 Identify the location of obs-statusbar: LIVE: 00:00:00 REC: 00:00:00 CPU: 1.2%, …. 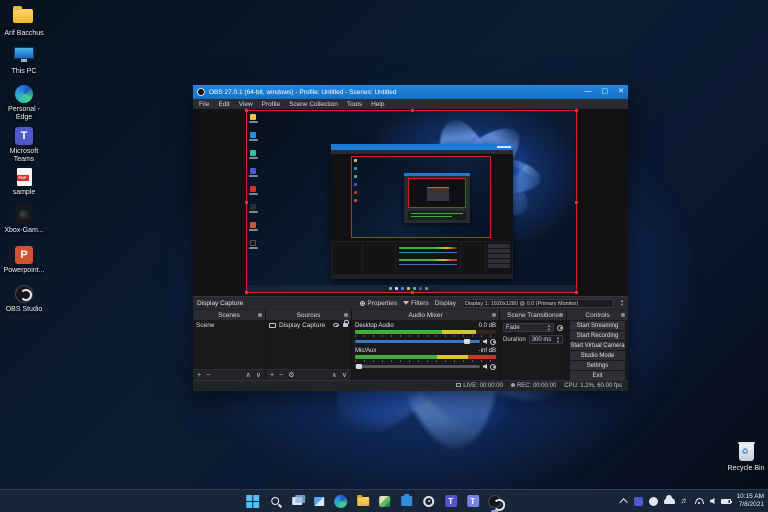
(410, 385).